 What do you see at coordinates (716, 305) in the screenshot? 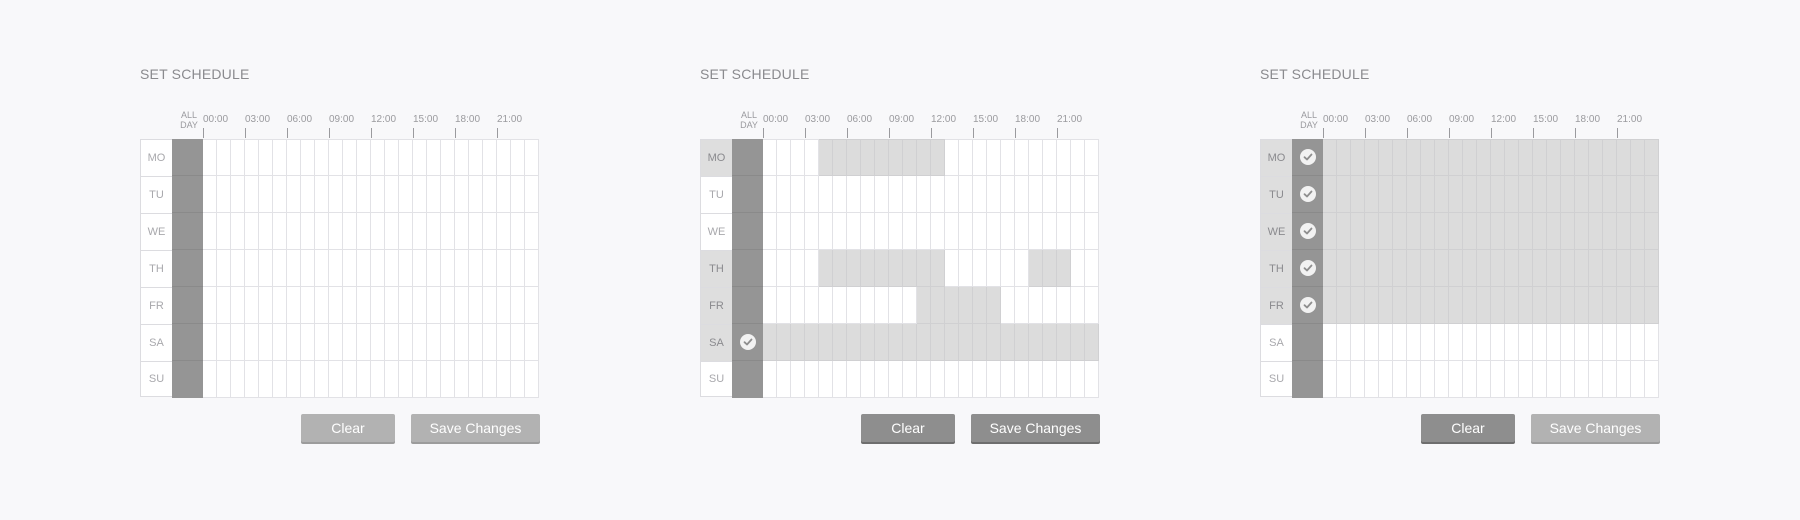
I see `day-label: FR` at bounding box center [716, 305].